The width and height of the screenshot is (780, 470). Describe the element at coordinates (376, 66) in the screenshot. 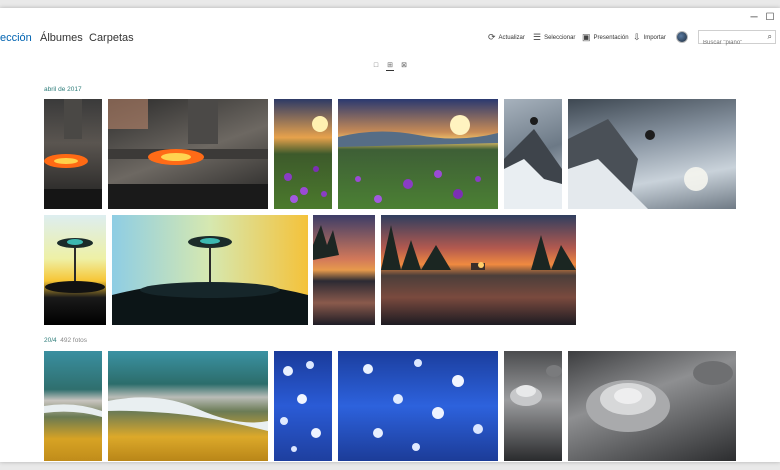

I see `view-large-toggle: □` at that location.